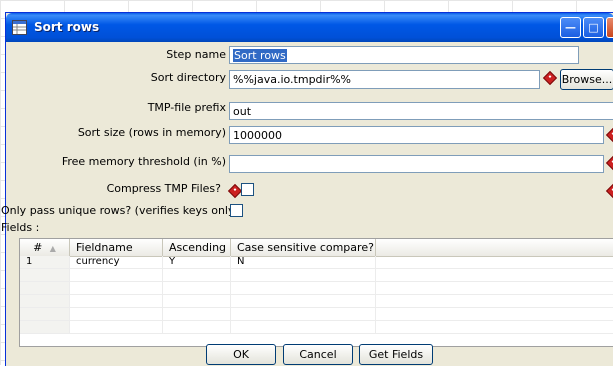 Image resolution: width=613 pixels, height=366 pixels. I want to click on cancel-button: Cancel, so click(318, 354).